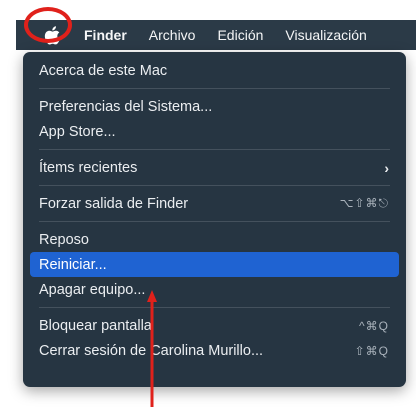 Image resolution: width=416 pixels, height=407 pixels. Describe the element at coordinates (114, 203) in the screenshot. I see `menu-item-label: Forzar salida de Finder` at that location.